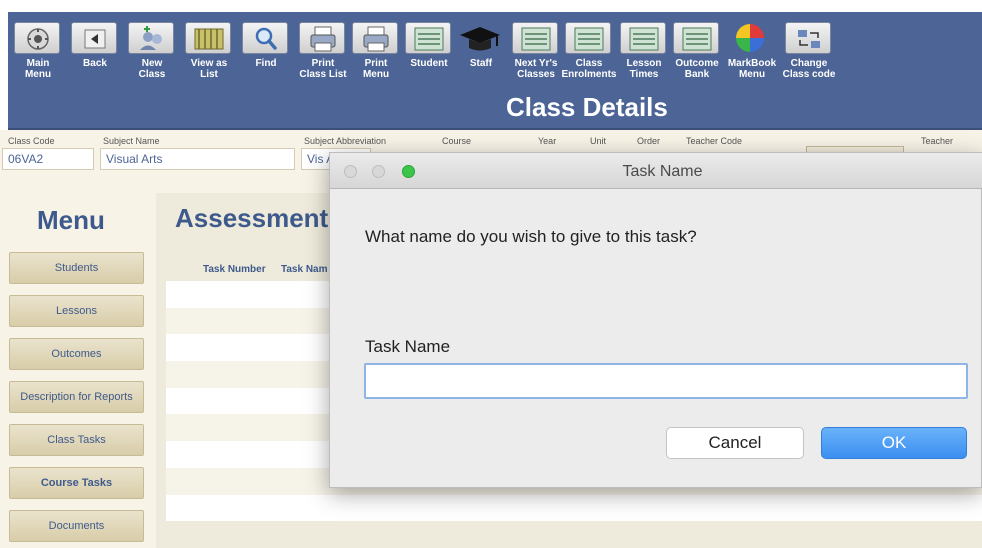  What do you see at coordinates (429, 58) in the screenshot?
I see `student-button: Student` at bounding box center [429, 58].